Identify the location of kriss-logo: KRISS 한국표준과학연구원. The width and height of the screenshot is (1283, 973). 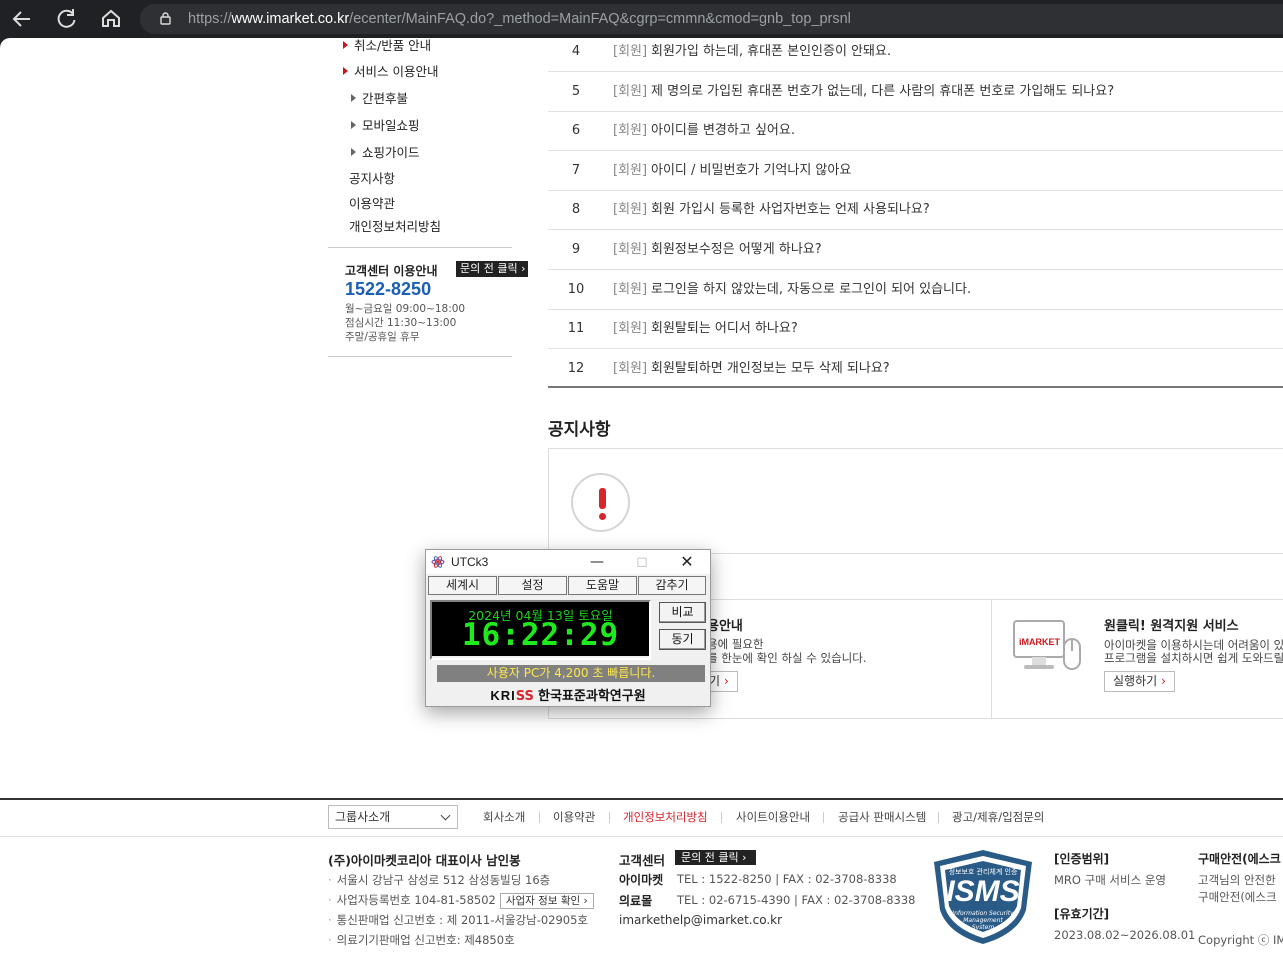
(568, 696).